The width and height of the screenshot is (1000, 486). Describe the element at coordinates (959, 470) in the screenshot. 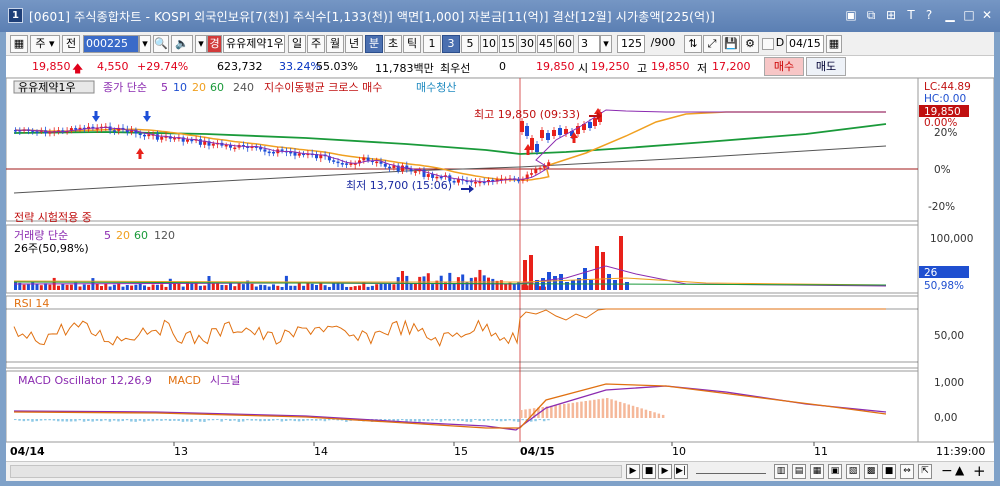

I see `zoom-value-icon: ▲` at that location.